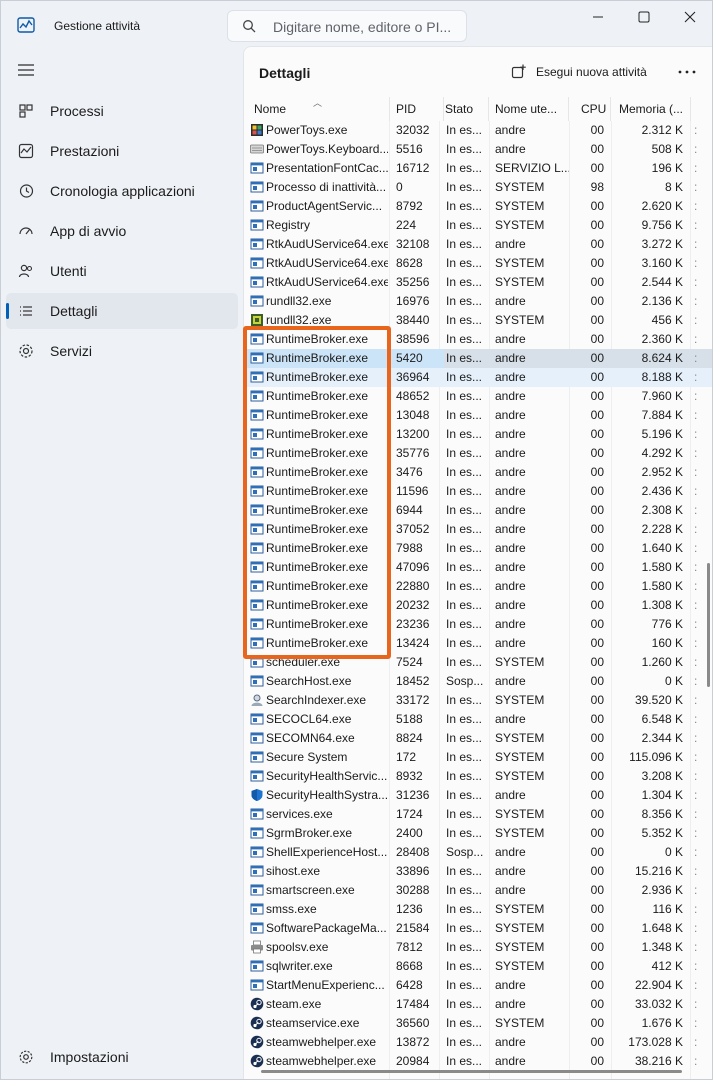 The height and width of the screenshot is (1080, 713). Describe the element at coordinates (708, 625) in the screenshot. I see `vertical-scrollbar` at that location.